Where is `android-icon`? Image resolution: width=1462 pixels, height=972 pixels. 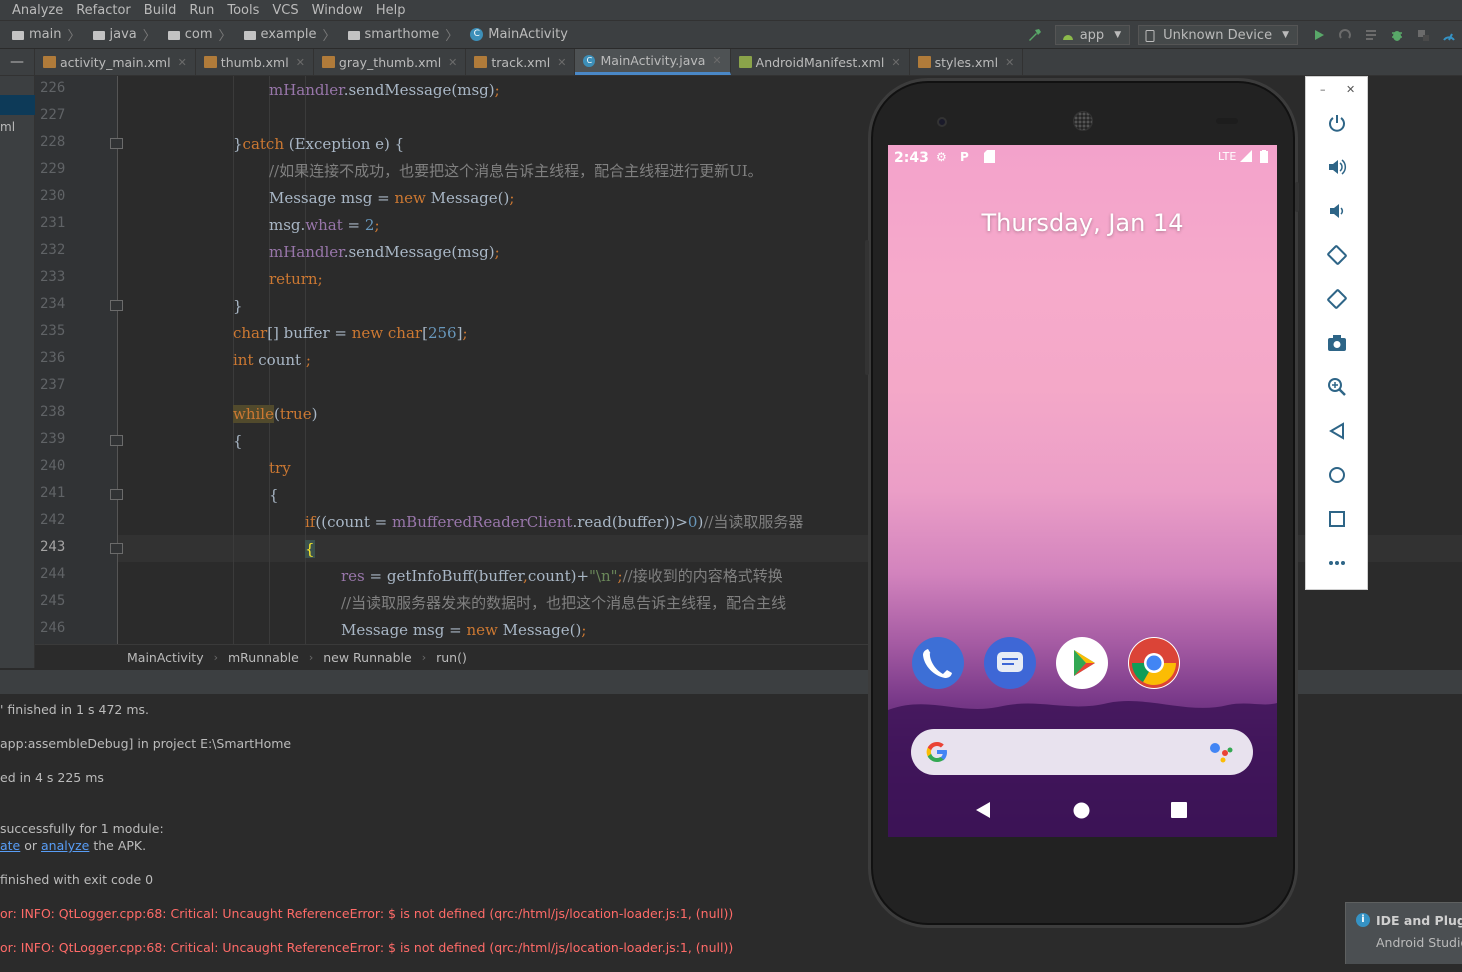 android-icon is located at coordinates (1068, 35).